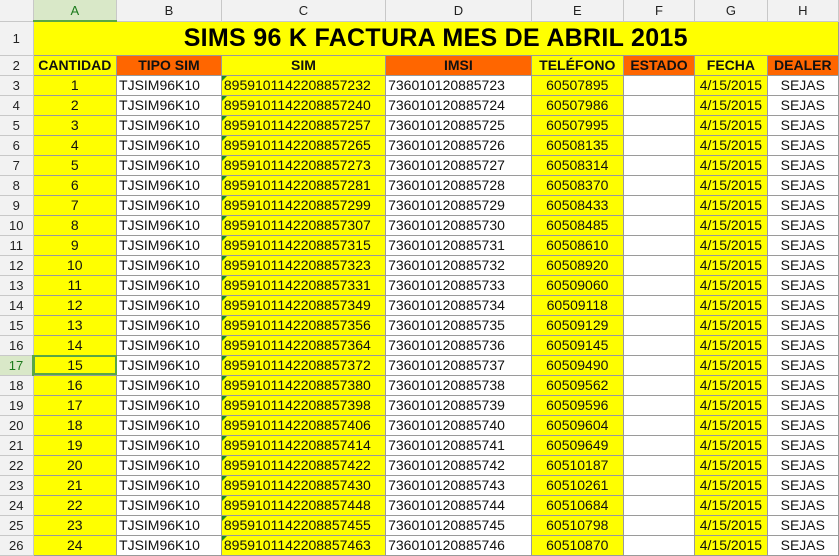  Describe the element at coordinates (75, 425) in the screenshot. I see `cell-cantidad: 18` at that location.